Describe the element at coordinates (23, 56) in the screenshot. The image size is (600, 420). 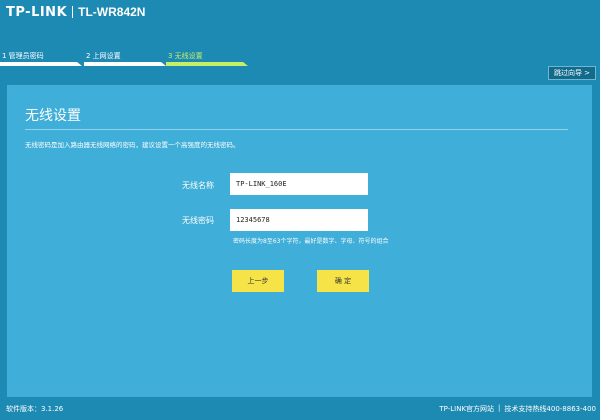
I see `step-label: 1 管理员密码` at that location.